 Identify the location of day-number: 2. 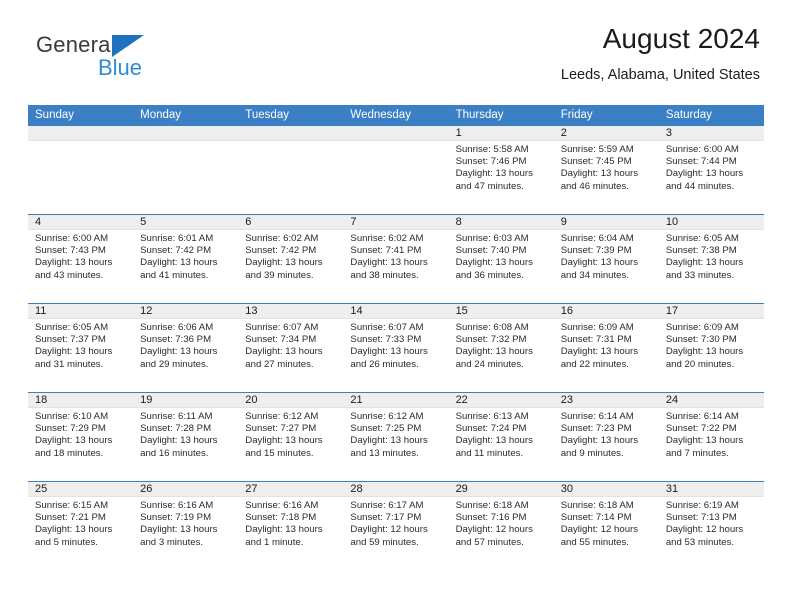
(606, 133).